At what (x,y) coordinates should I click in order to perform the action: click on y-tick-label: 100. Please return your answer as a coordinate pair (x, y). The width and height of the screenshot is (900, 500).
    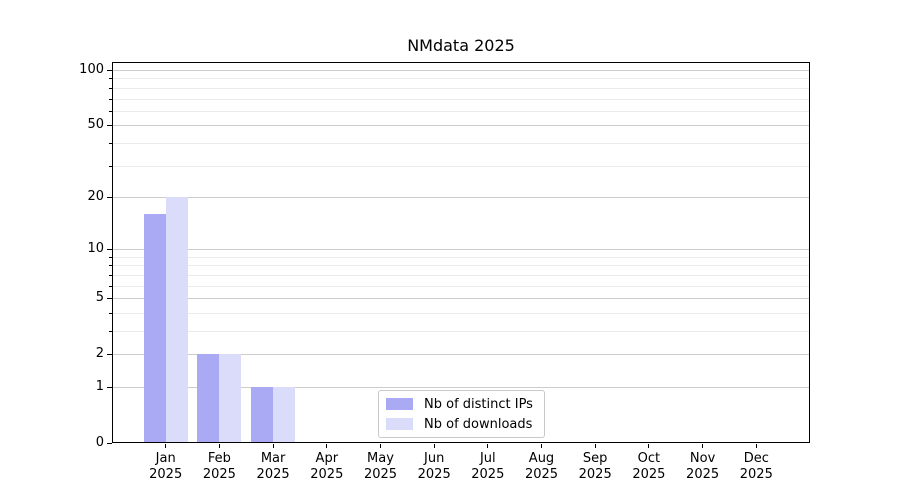
    Looking at the image, I should click on (91, 69).